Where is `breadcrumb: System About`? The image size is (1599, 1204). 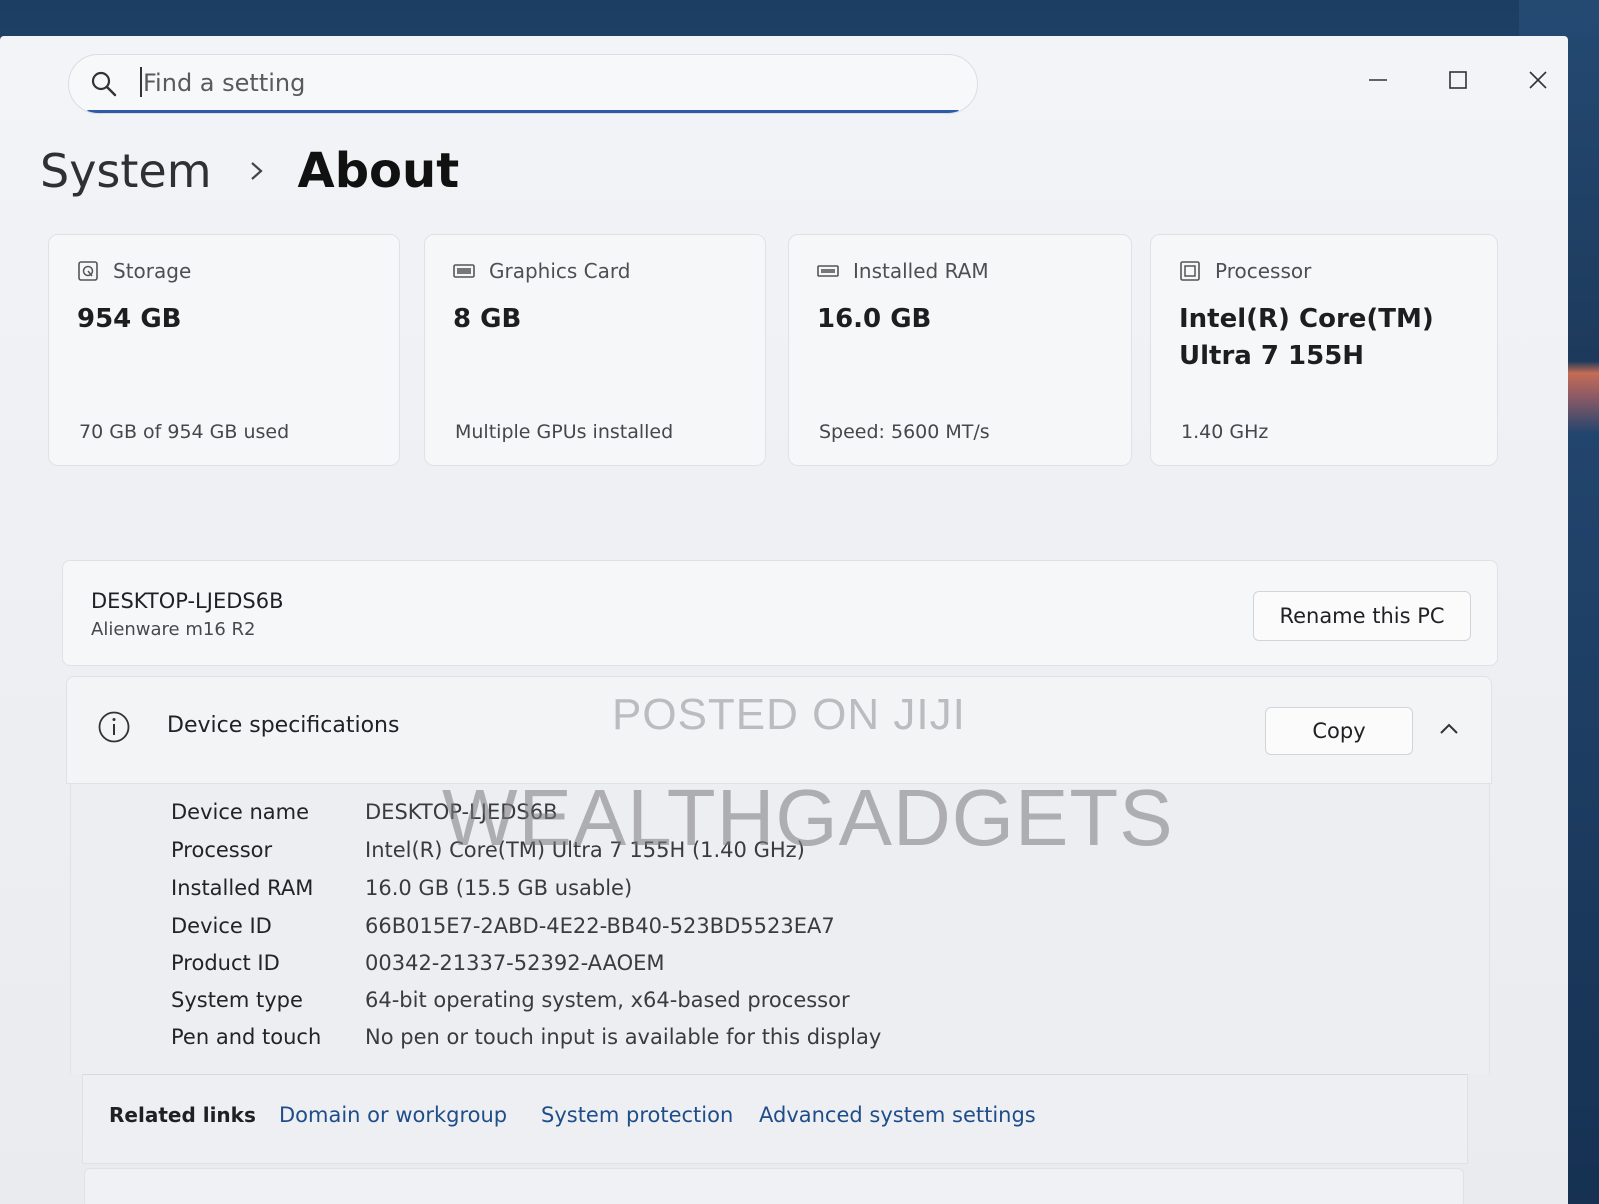 breadcrumb: System About is located at coordinates (249, 171).